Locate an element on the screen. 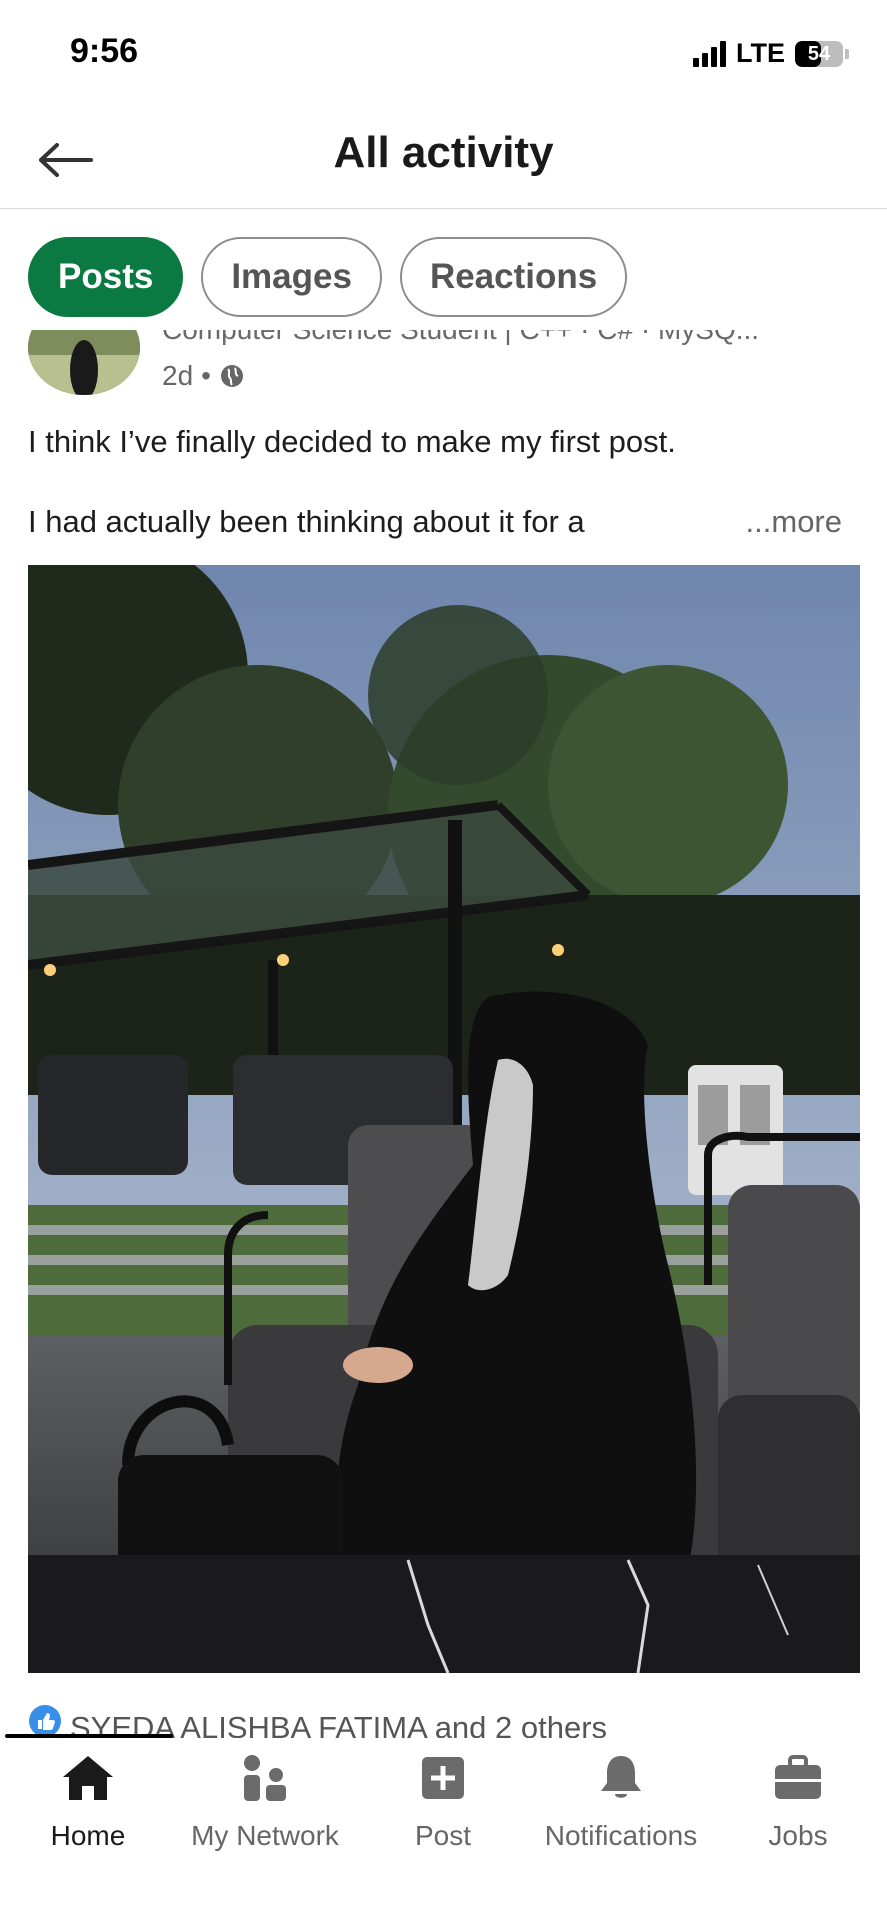  see-more-link: ...more is located at coordinates (794, 522).